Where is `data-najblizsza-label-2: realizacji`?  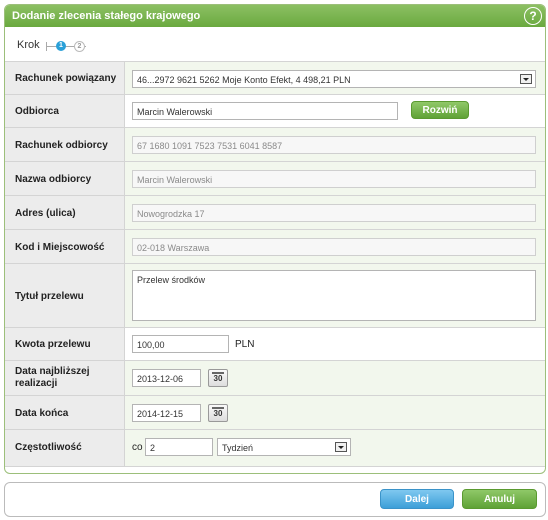 data-najblizsza-label-2: realizacji is located at coordinates (36, 383).